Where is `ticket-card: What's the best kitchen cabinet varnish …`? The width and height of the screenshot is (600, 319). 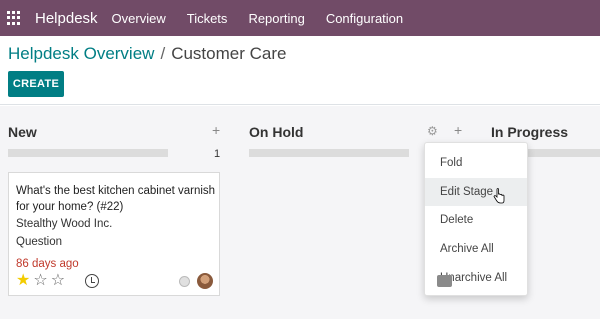 ticket-card: What's the best kitchen cabinet varnish … is located at coordinates (114, 234).